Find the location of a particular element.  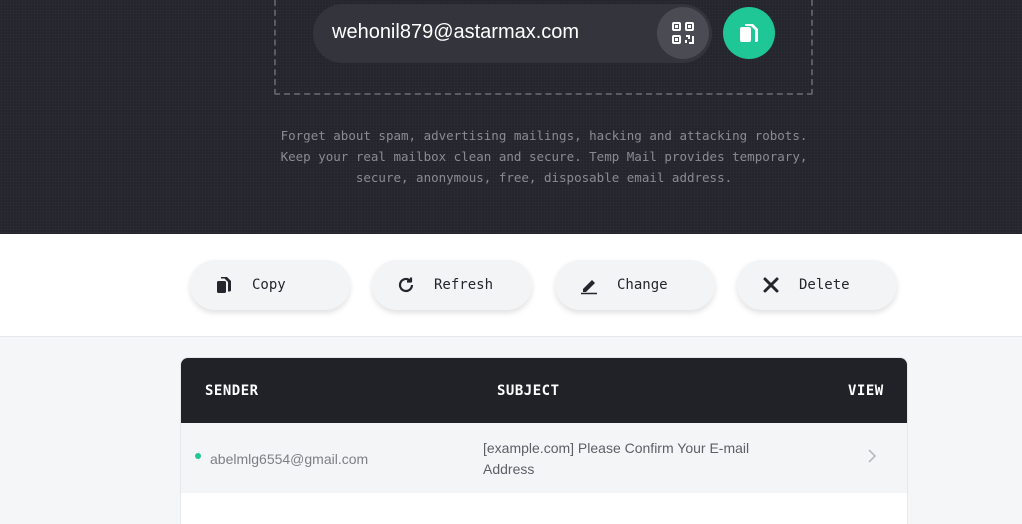

qr-code-icon is located at coordinates (683, 33).